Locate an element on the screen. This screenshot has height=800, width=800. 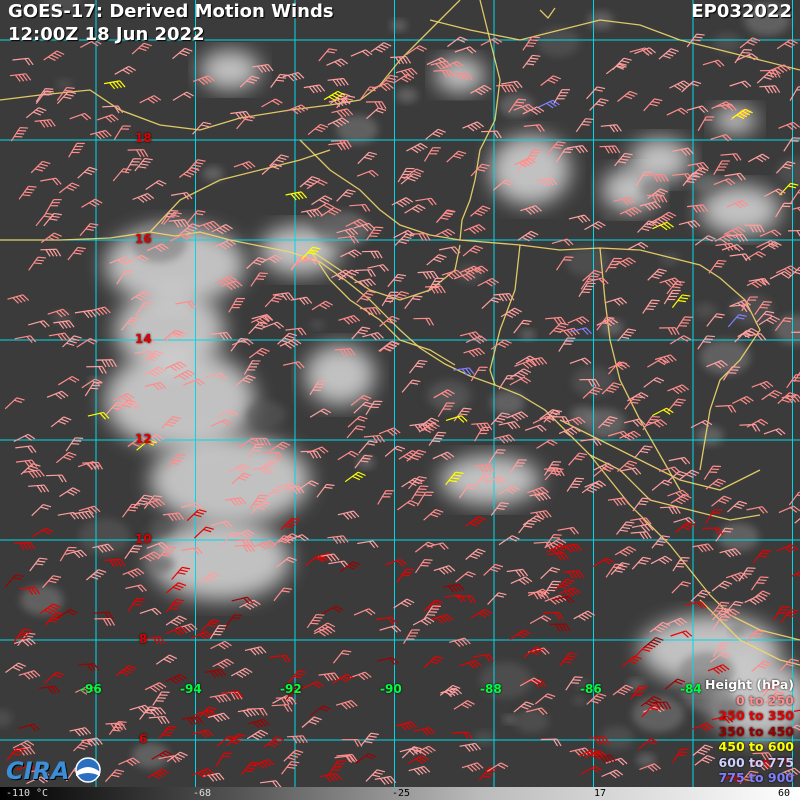
lat-label-6: 6 is located at coordinates (143, 739).